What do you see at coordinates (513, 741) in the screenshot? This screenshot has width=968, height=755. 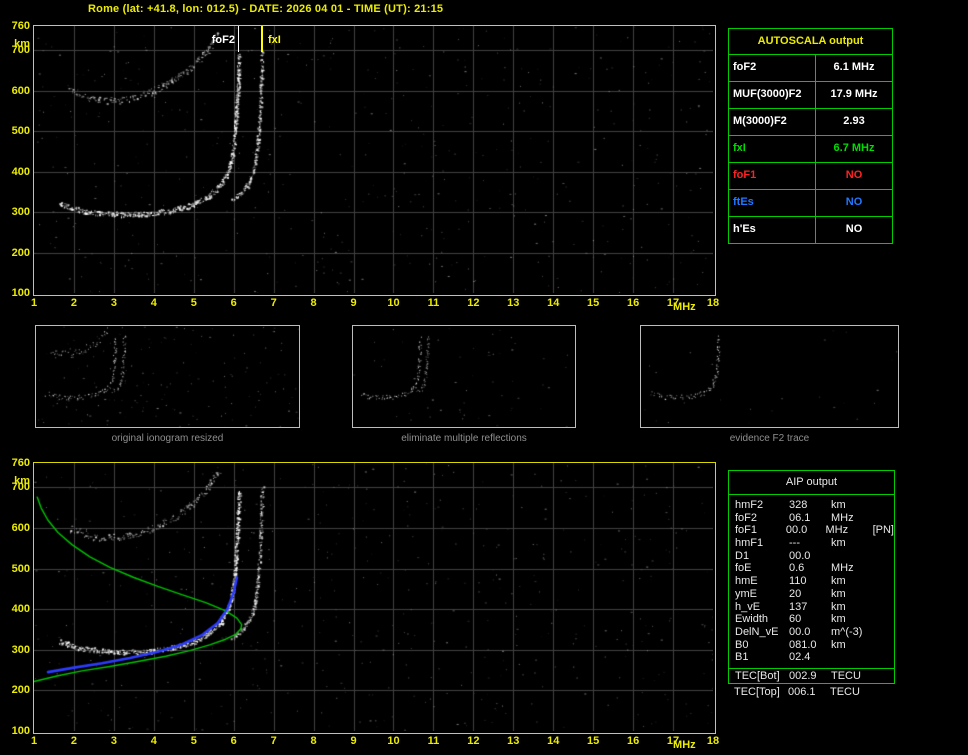 I see `x-axis-tick: 13` at bounding box center [513, 741].